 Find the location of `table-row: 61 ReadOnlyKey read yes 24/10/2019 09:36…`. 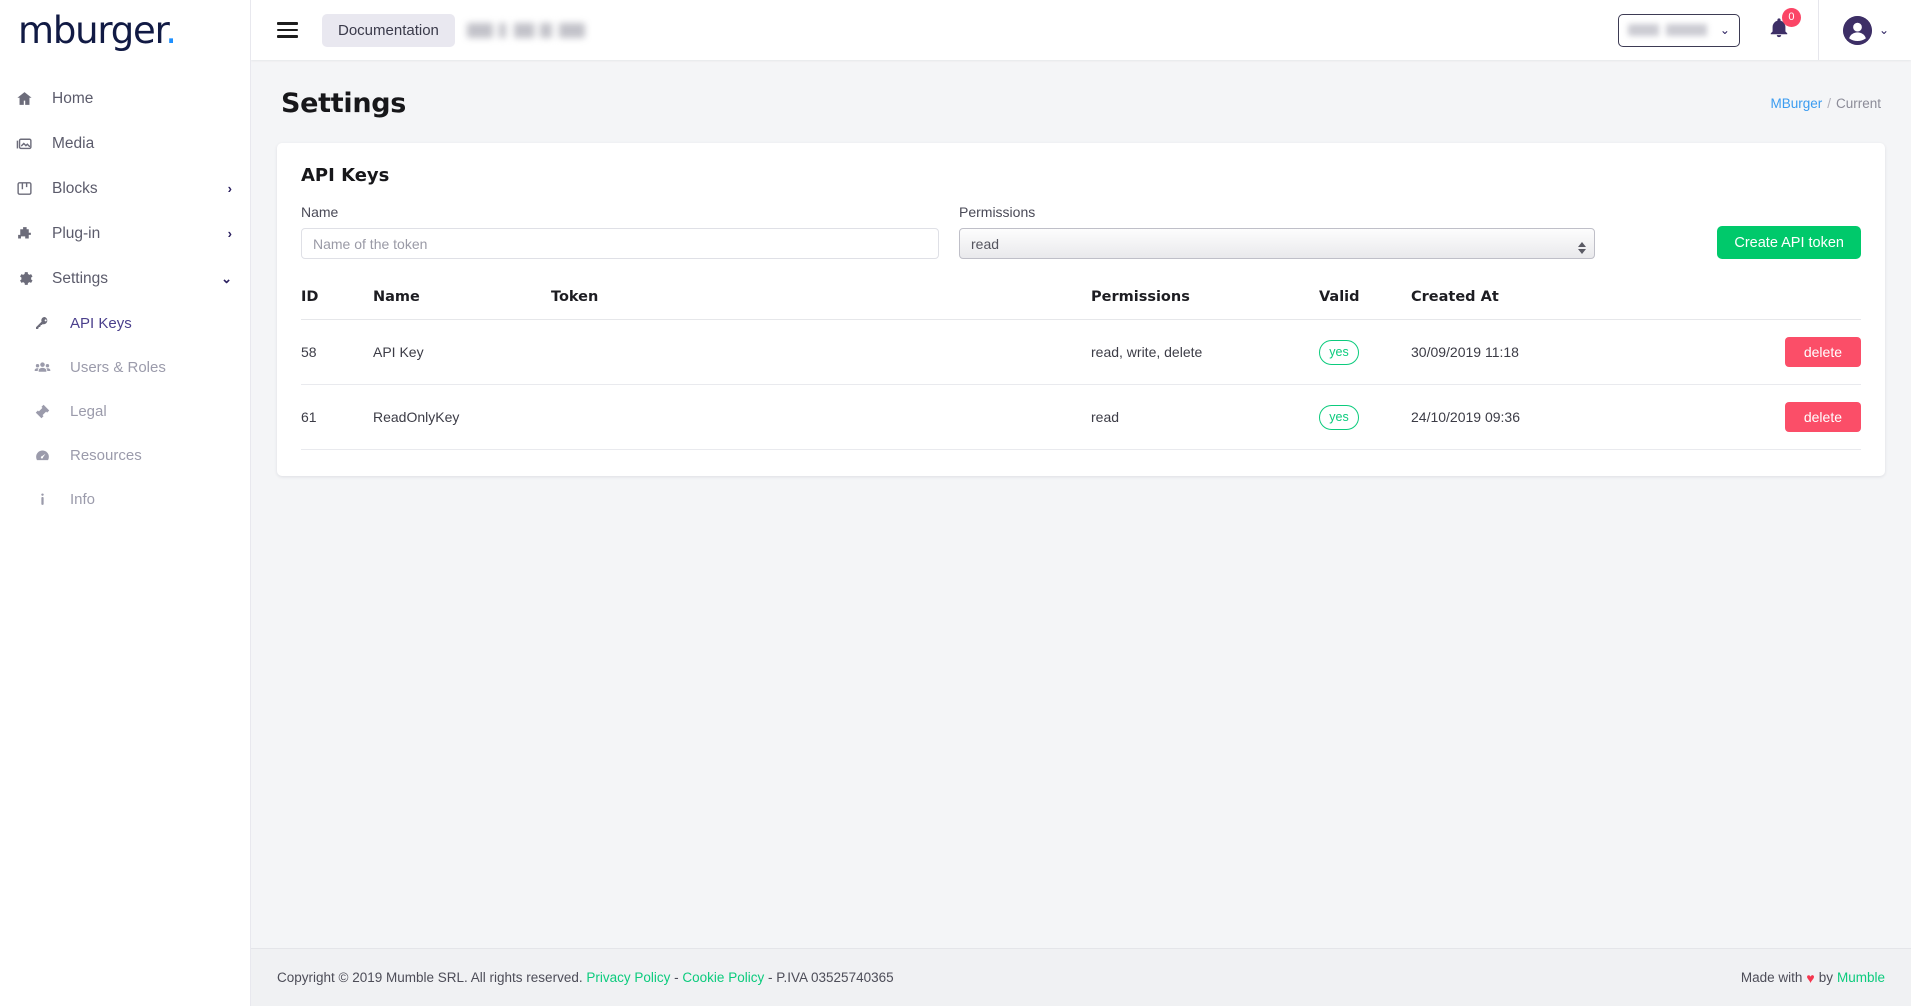

table-row: 61 ReadOnlyKey read yes 24/10/2019 09:36… is located at coordinates (1081, 417).